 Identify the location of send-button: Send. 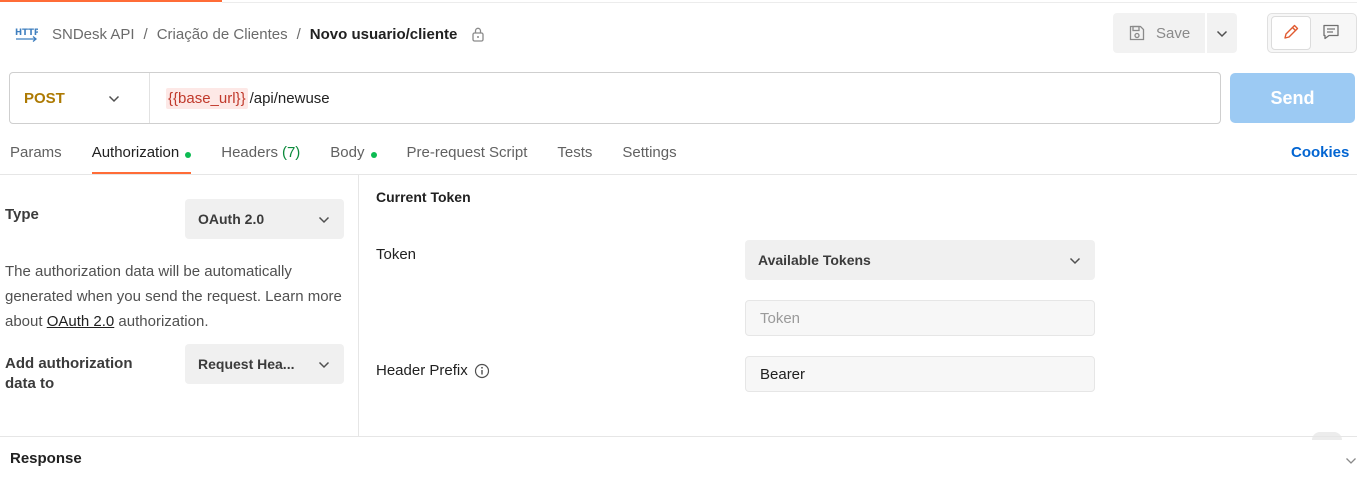
(1292, 98).